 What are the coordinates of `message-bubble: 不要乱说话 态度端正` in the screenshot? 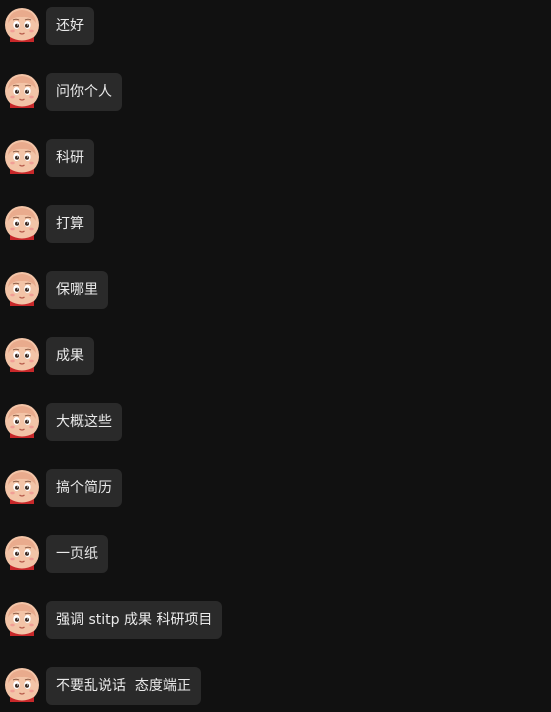 It's located at (123, 686).